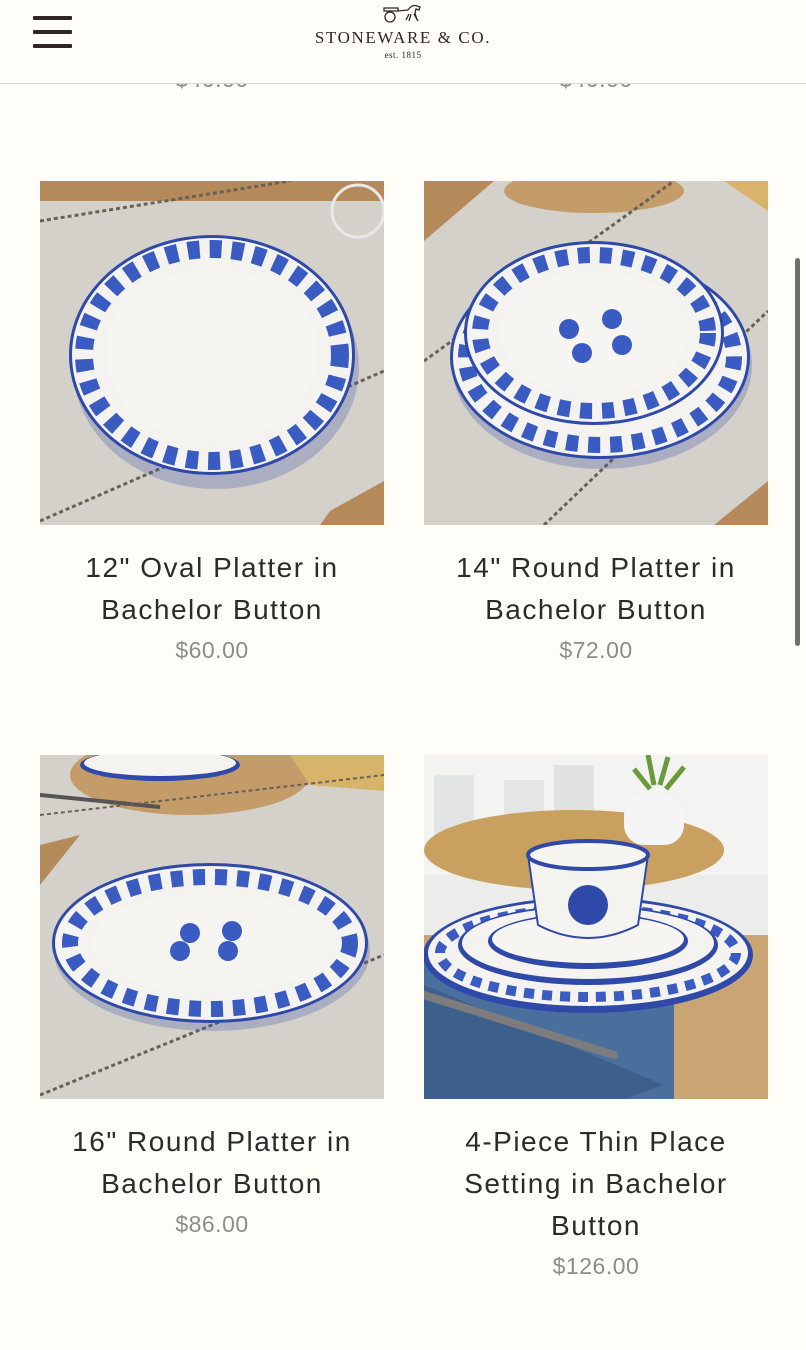  What do you see at coordinates (212, 353) in the screenshot?
I see `product-image-oval-platter` at bounding box center [212, 353].